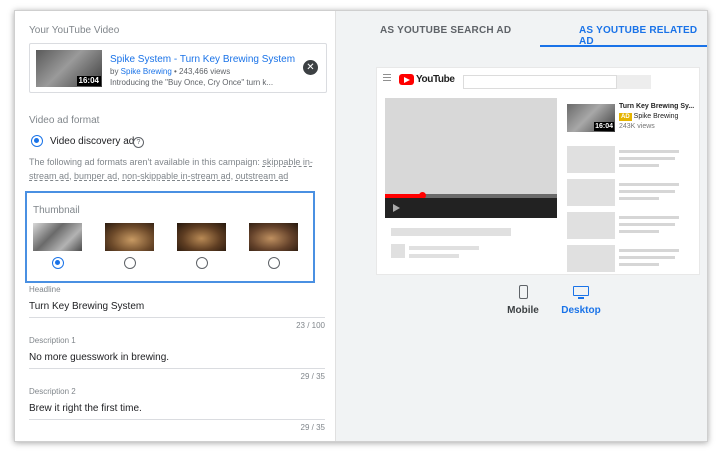  I want to click on search-bar-placeholder, so click(540, 82).